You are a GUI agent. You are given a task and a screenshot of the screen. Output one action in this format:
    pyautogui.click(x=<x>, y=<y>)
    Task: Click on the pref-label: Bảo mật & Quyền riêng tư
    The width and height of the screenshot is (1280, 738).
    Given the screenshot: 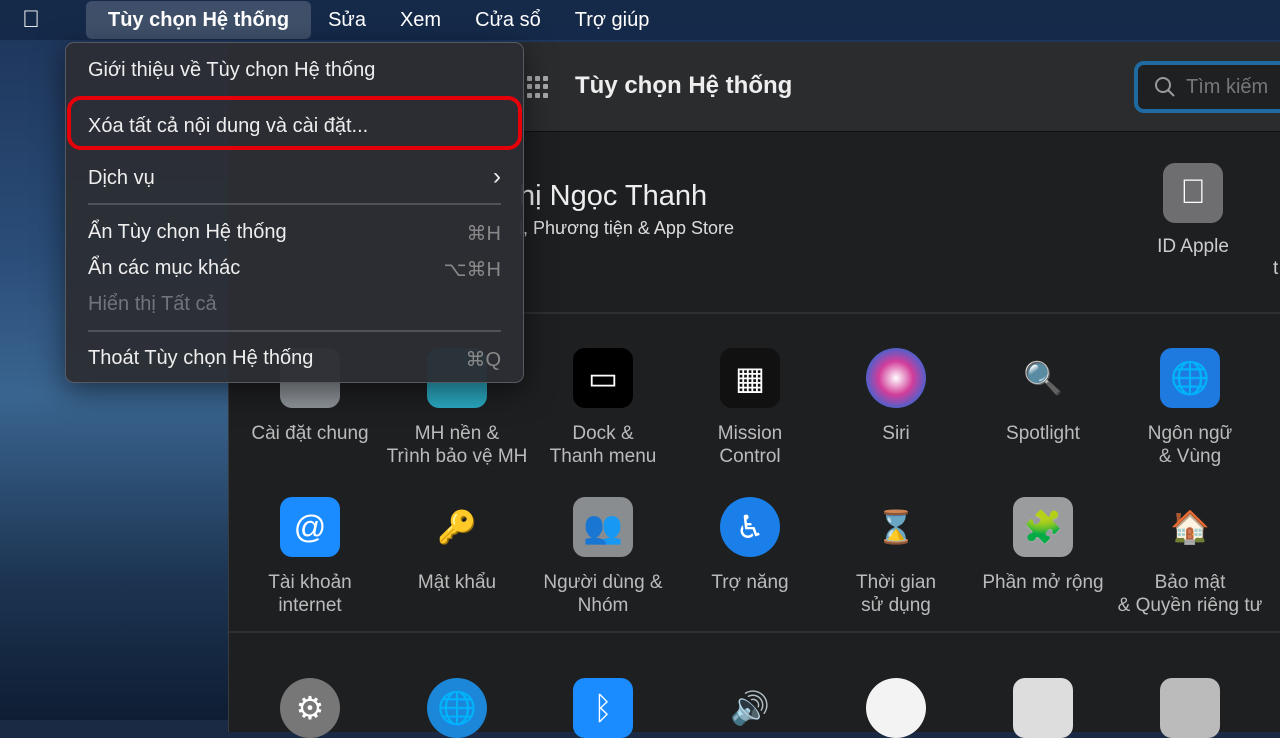 What is the action you would take?
    pyautogui.click(x=1190, y=594)
    